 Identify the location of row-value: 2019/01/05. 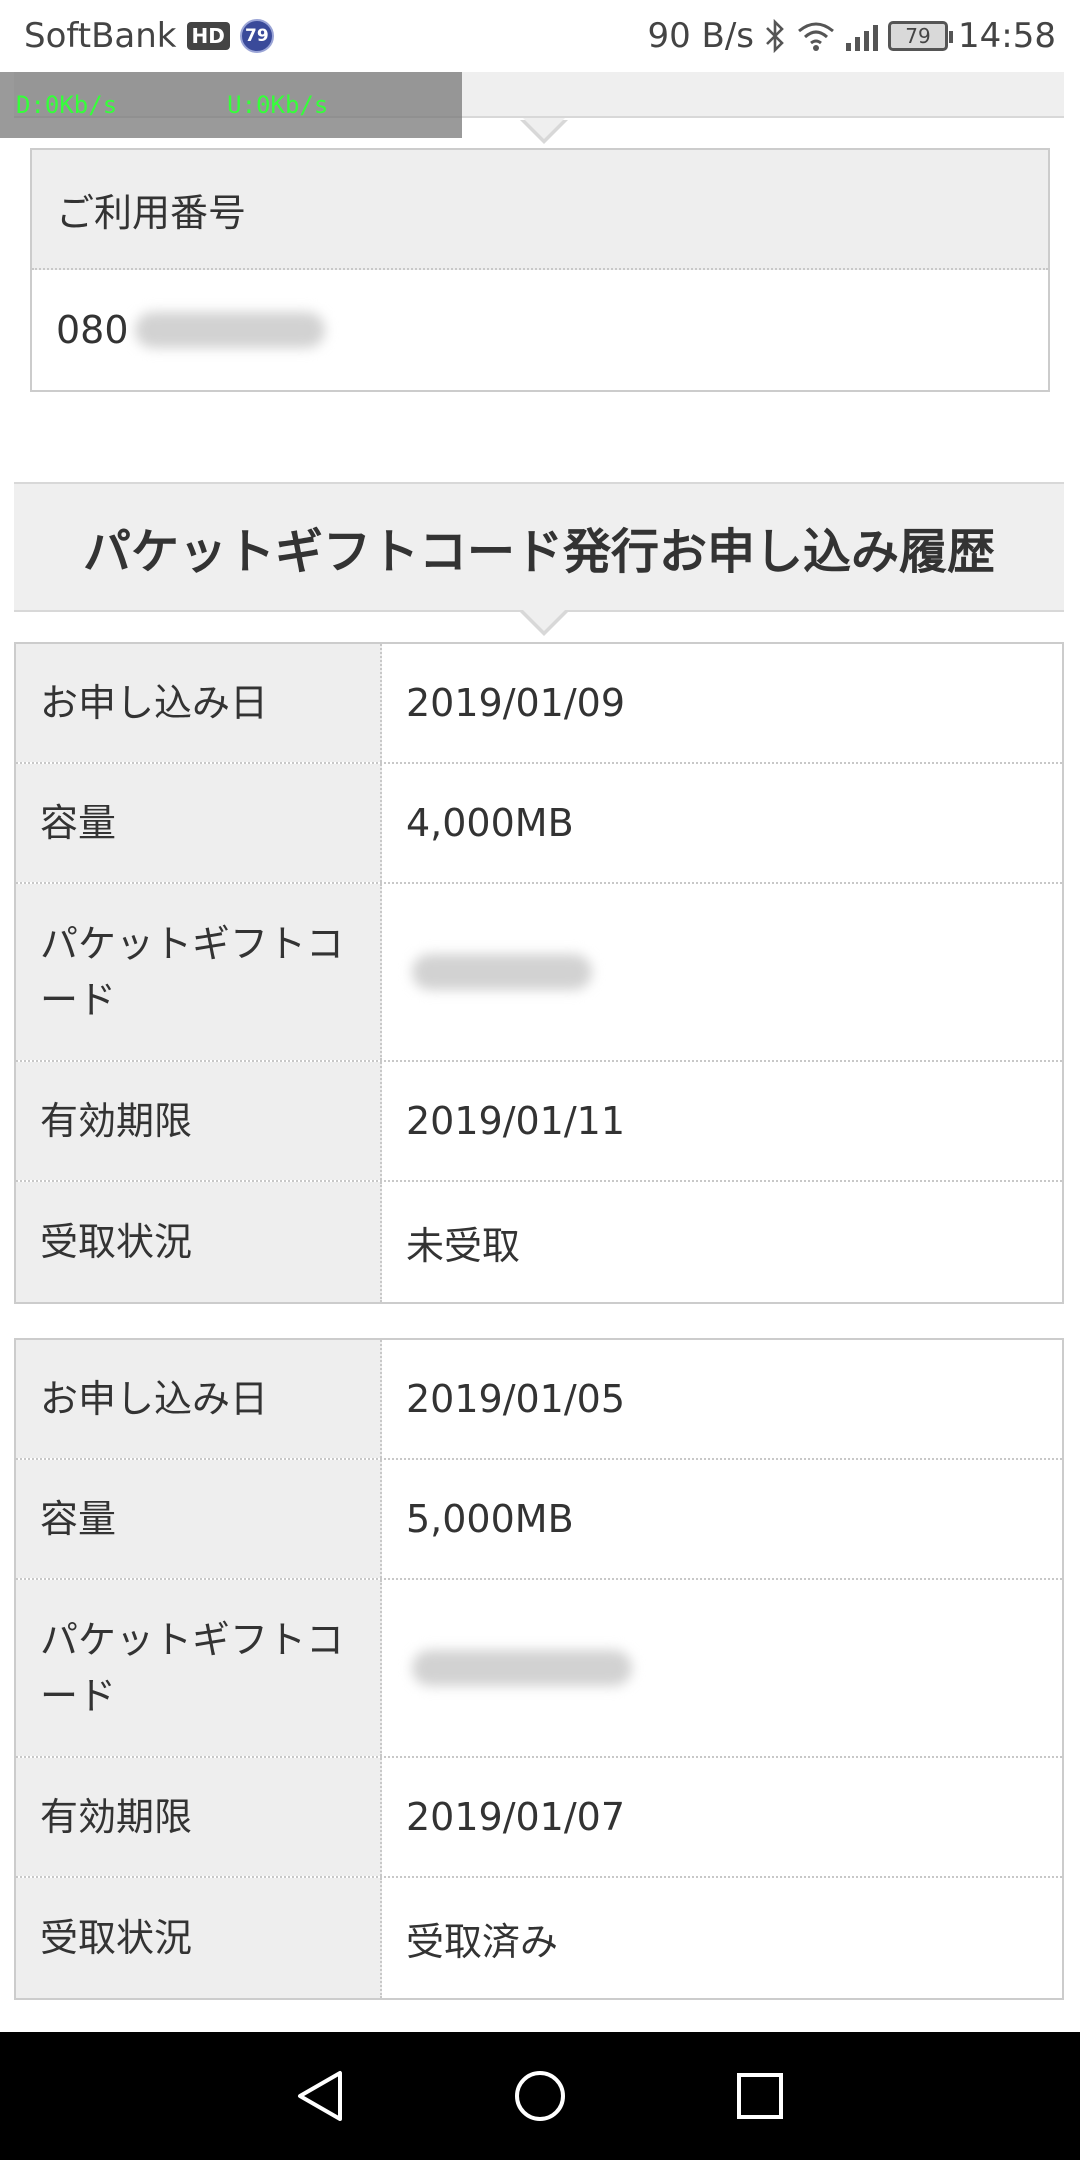
(516, 1399).